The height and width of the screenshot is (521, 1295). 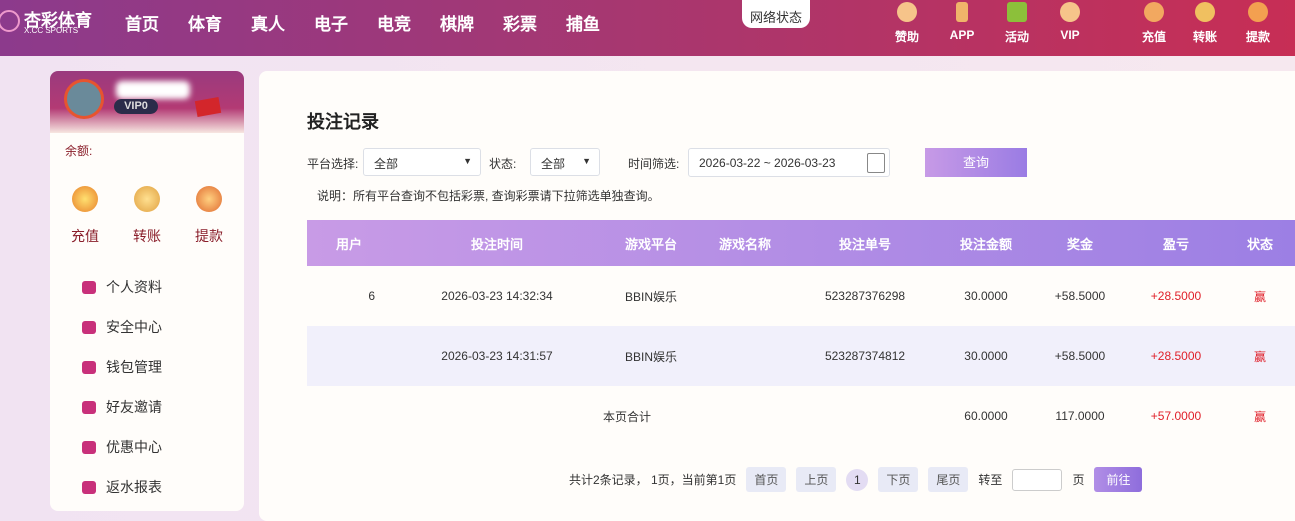 I want to click on cell-time: 2026-03-23 14:32:34, so click(x=497, y=296).